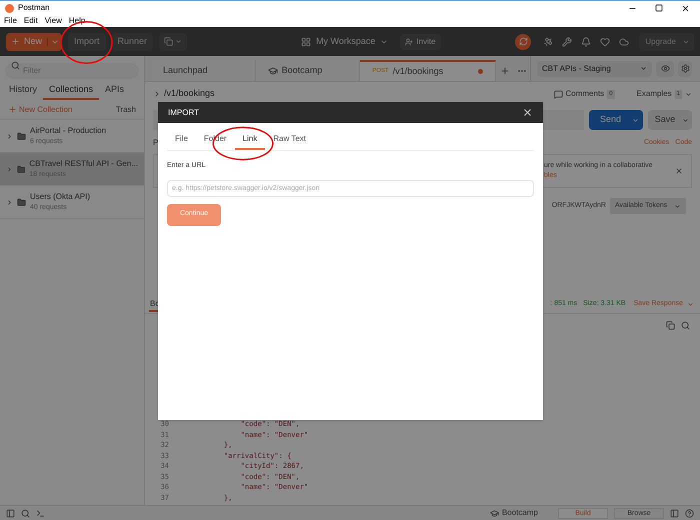  What do you see at coordinates (87, 41) in the screenshot?
I see `import-button: Import` at bounding box center [87, 41].